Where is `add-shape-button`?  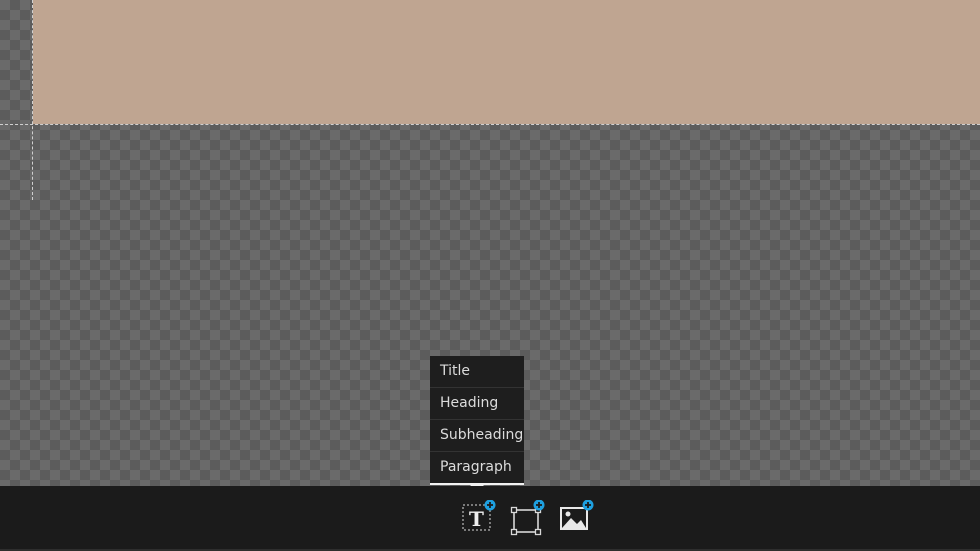
add-shape-button is located at coordinates (527, 520).